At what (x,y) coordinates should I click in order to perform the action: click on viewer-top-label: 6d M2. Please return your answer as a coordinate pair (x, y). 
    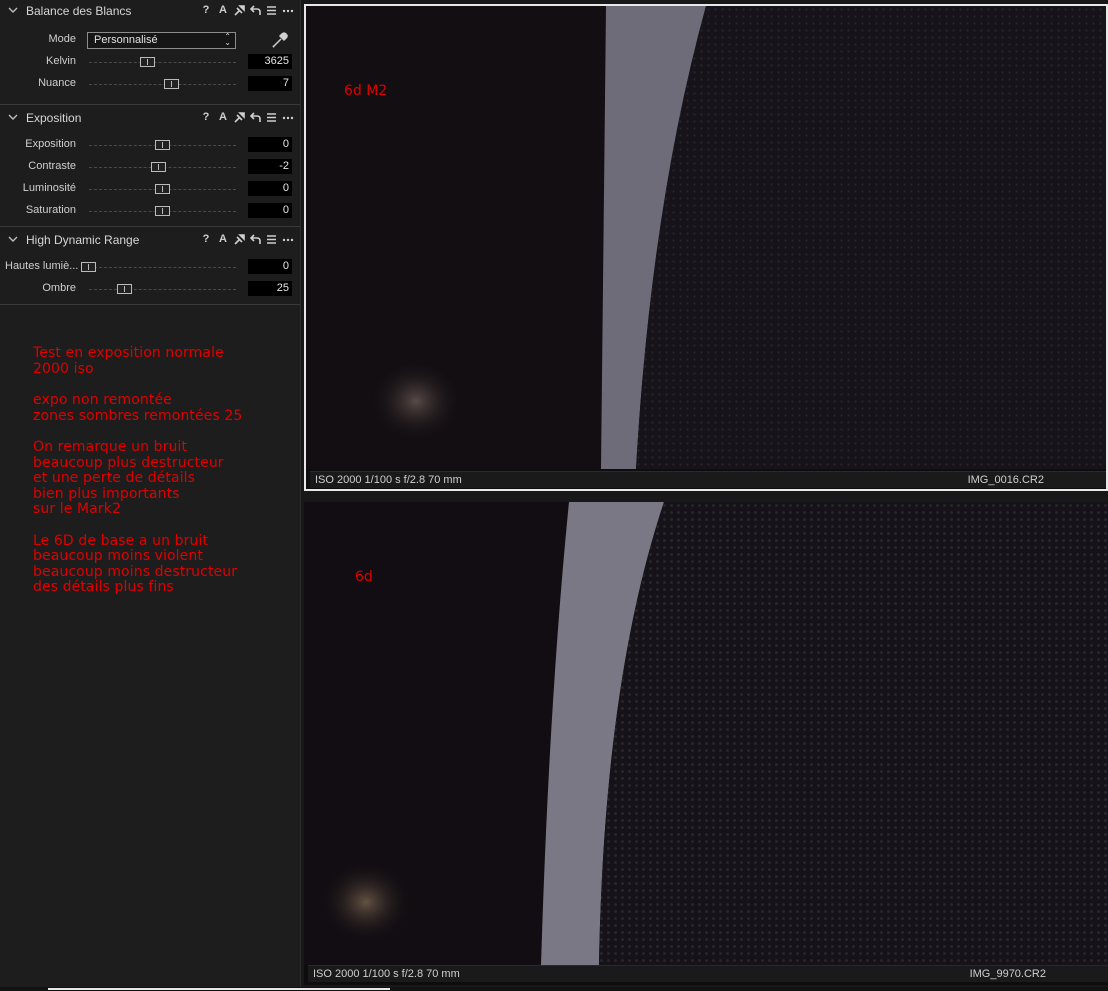
    Looking at the image, I should click on (366, 91).